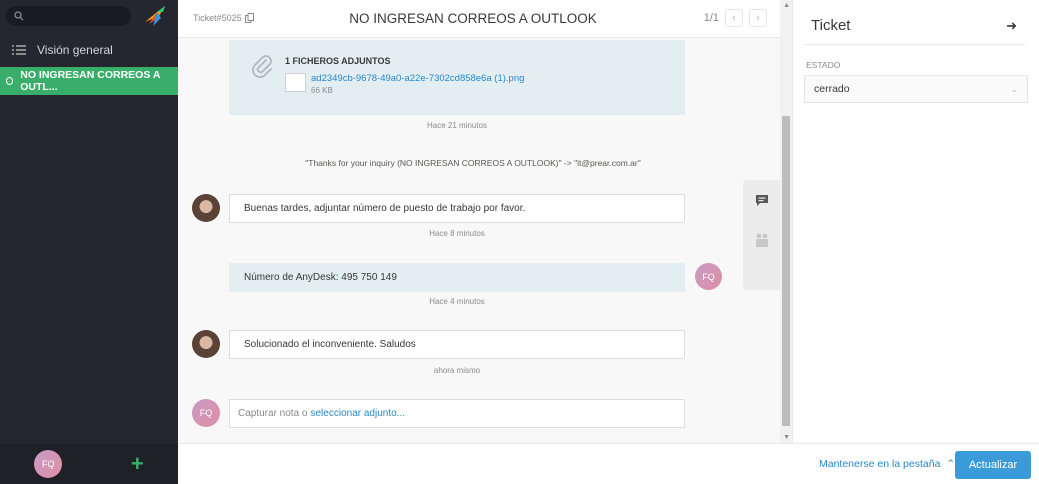 The width and height of the screenshot is (1039, 484). Describe the element at coordinates (708, 276) in the screenshot. I see `customer-avatar: FQ` at that location.